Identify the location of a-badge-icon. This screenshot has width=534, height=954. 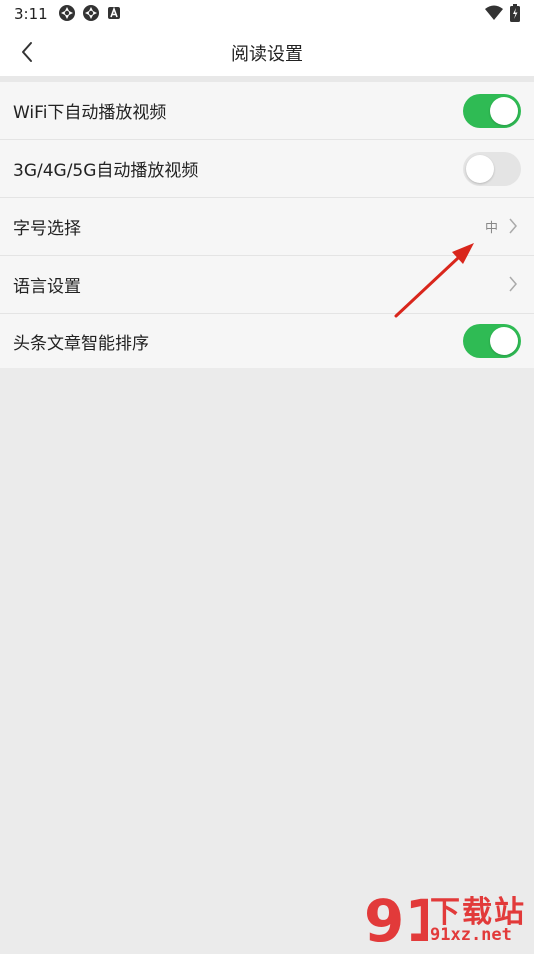
(114, 15).